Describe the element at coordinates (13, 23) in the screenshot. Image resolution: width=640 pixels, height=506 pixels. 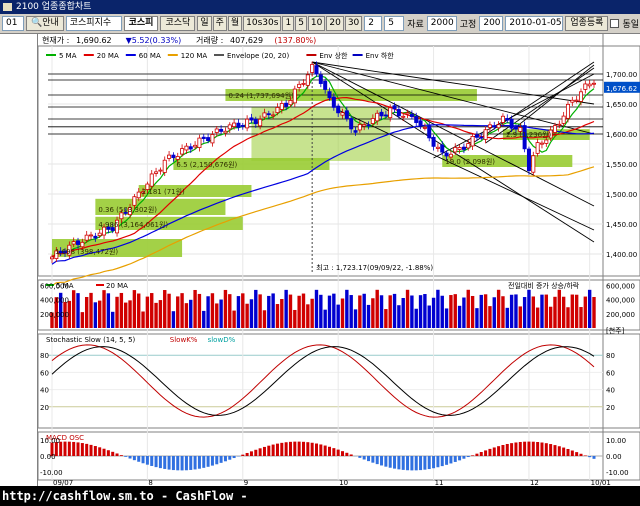
I see `code-input: 01` at that location.